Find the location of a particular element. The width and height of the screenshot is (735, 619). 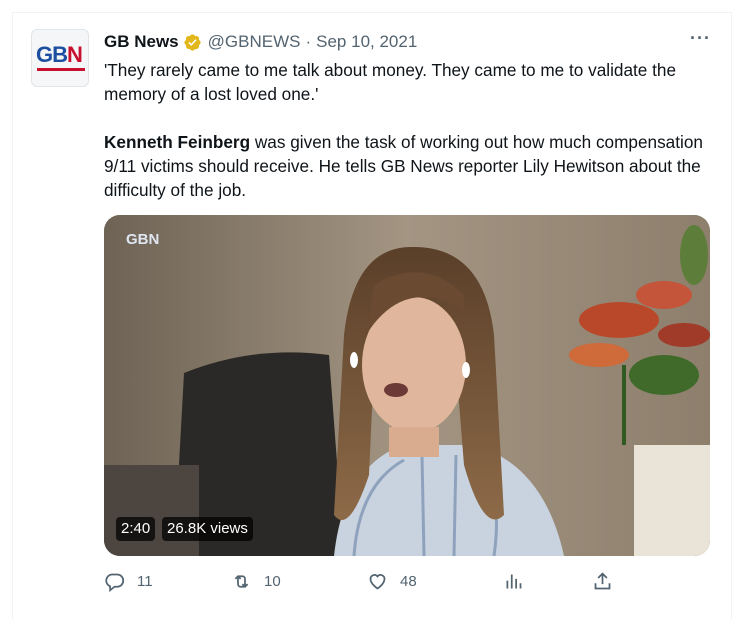

tweet-actions: 11 10 48 is located at coordinates (367, 584).